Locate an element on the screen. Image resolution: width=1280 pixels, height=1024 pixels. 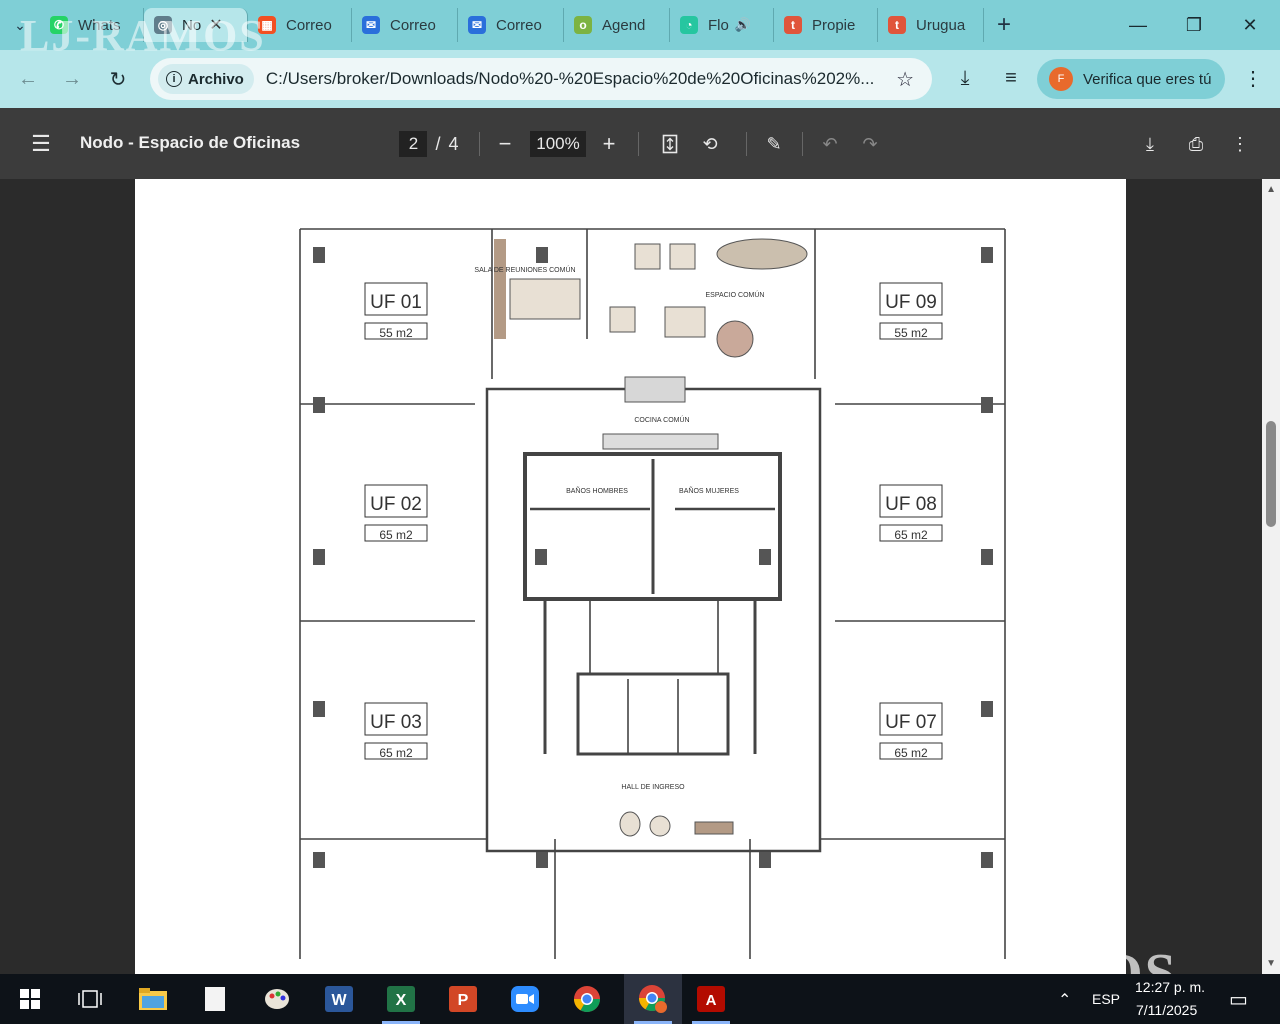
tab-label: Propie is located at coordinates (834, 25).